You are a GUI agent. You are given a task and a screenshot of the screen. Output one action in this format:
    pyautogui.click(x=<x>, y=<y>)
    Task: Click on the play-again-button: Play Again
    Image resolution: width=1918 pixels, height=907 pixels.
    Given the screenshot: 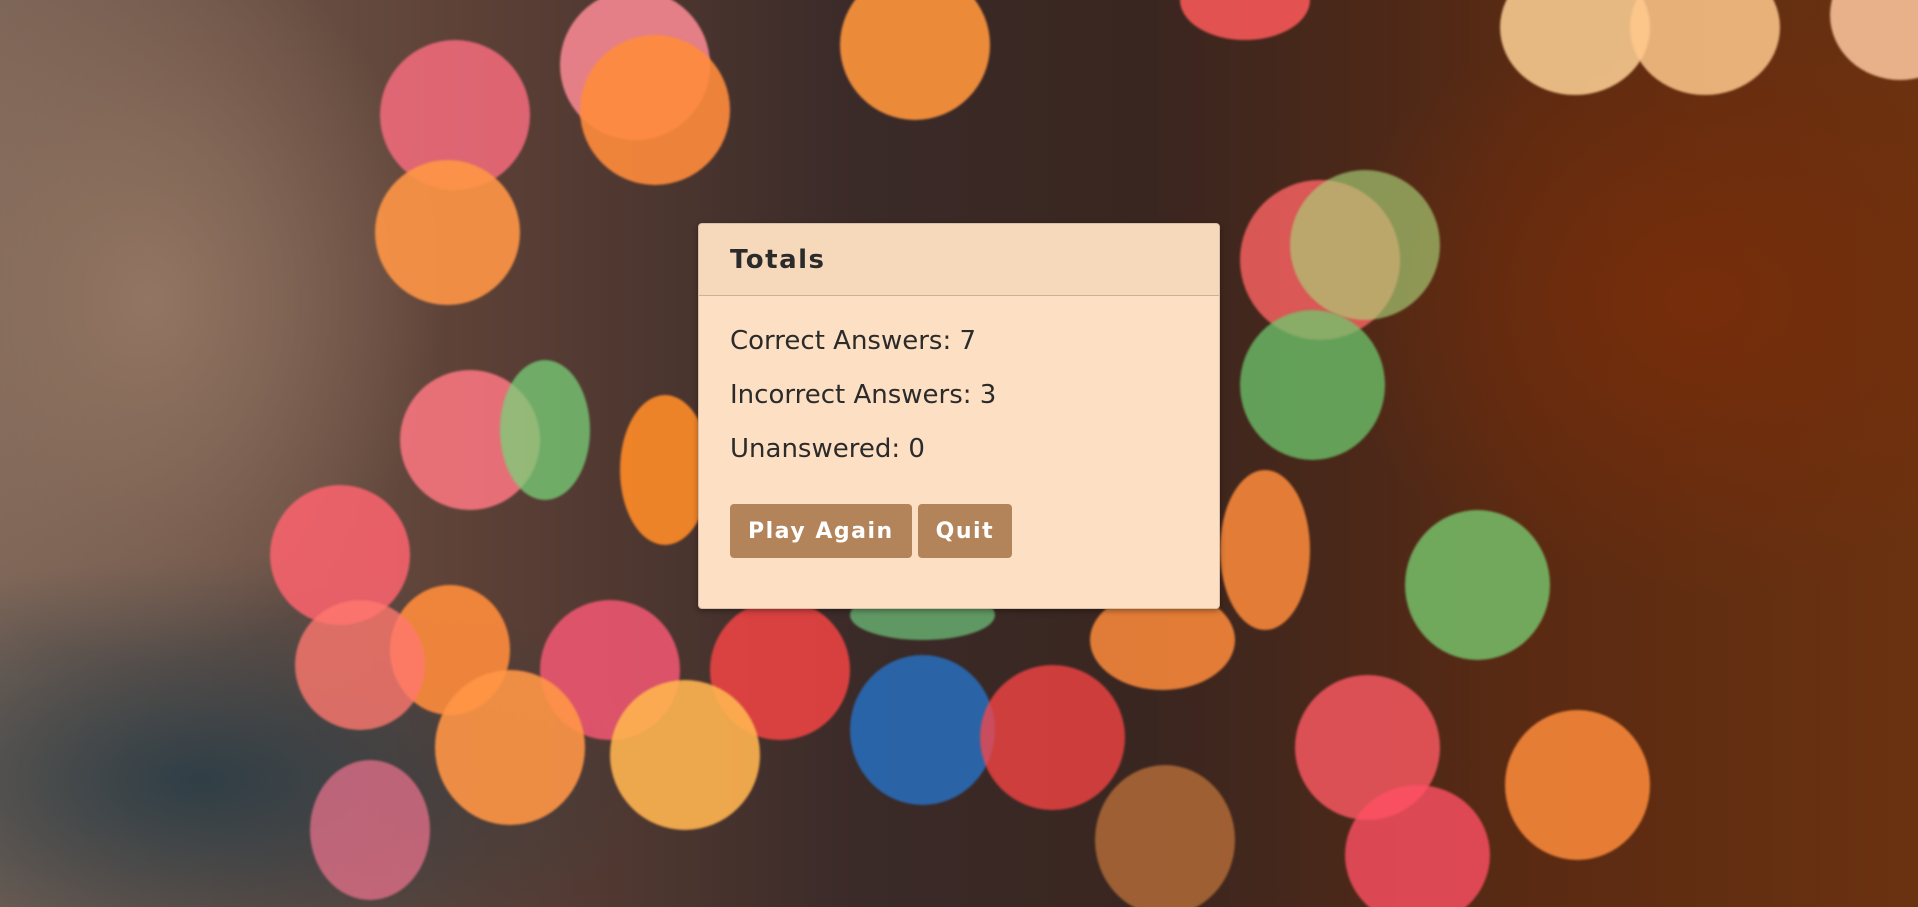 What is the action you would take?
    pyautogui.click(x=821, y=531)
    